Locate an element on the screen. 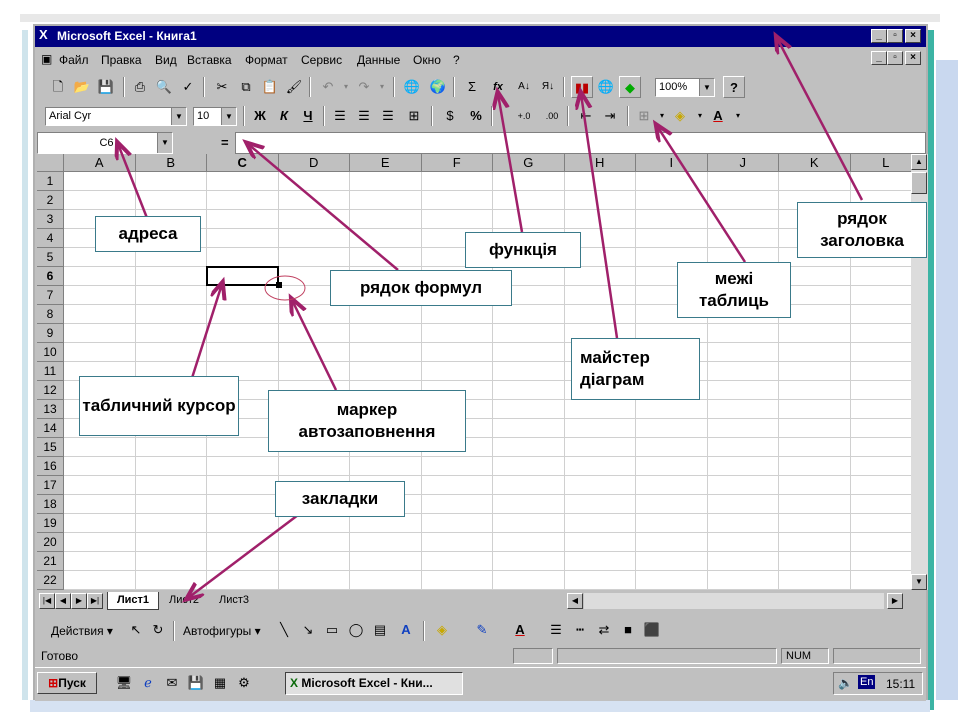  callout-formula-row: рядок формул is located at coordinates (421, 288).